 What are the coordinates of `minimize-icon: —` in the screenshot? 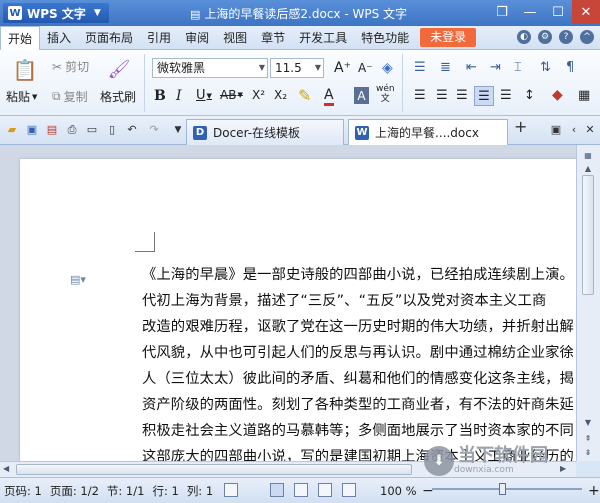 It's located at (530, 12).